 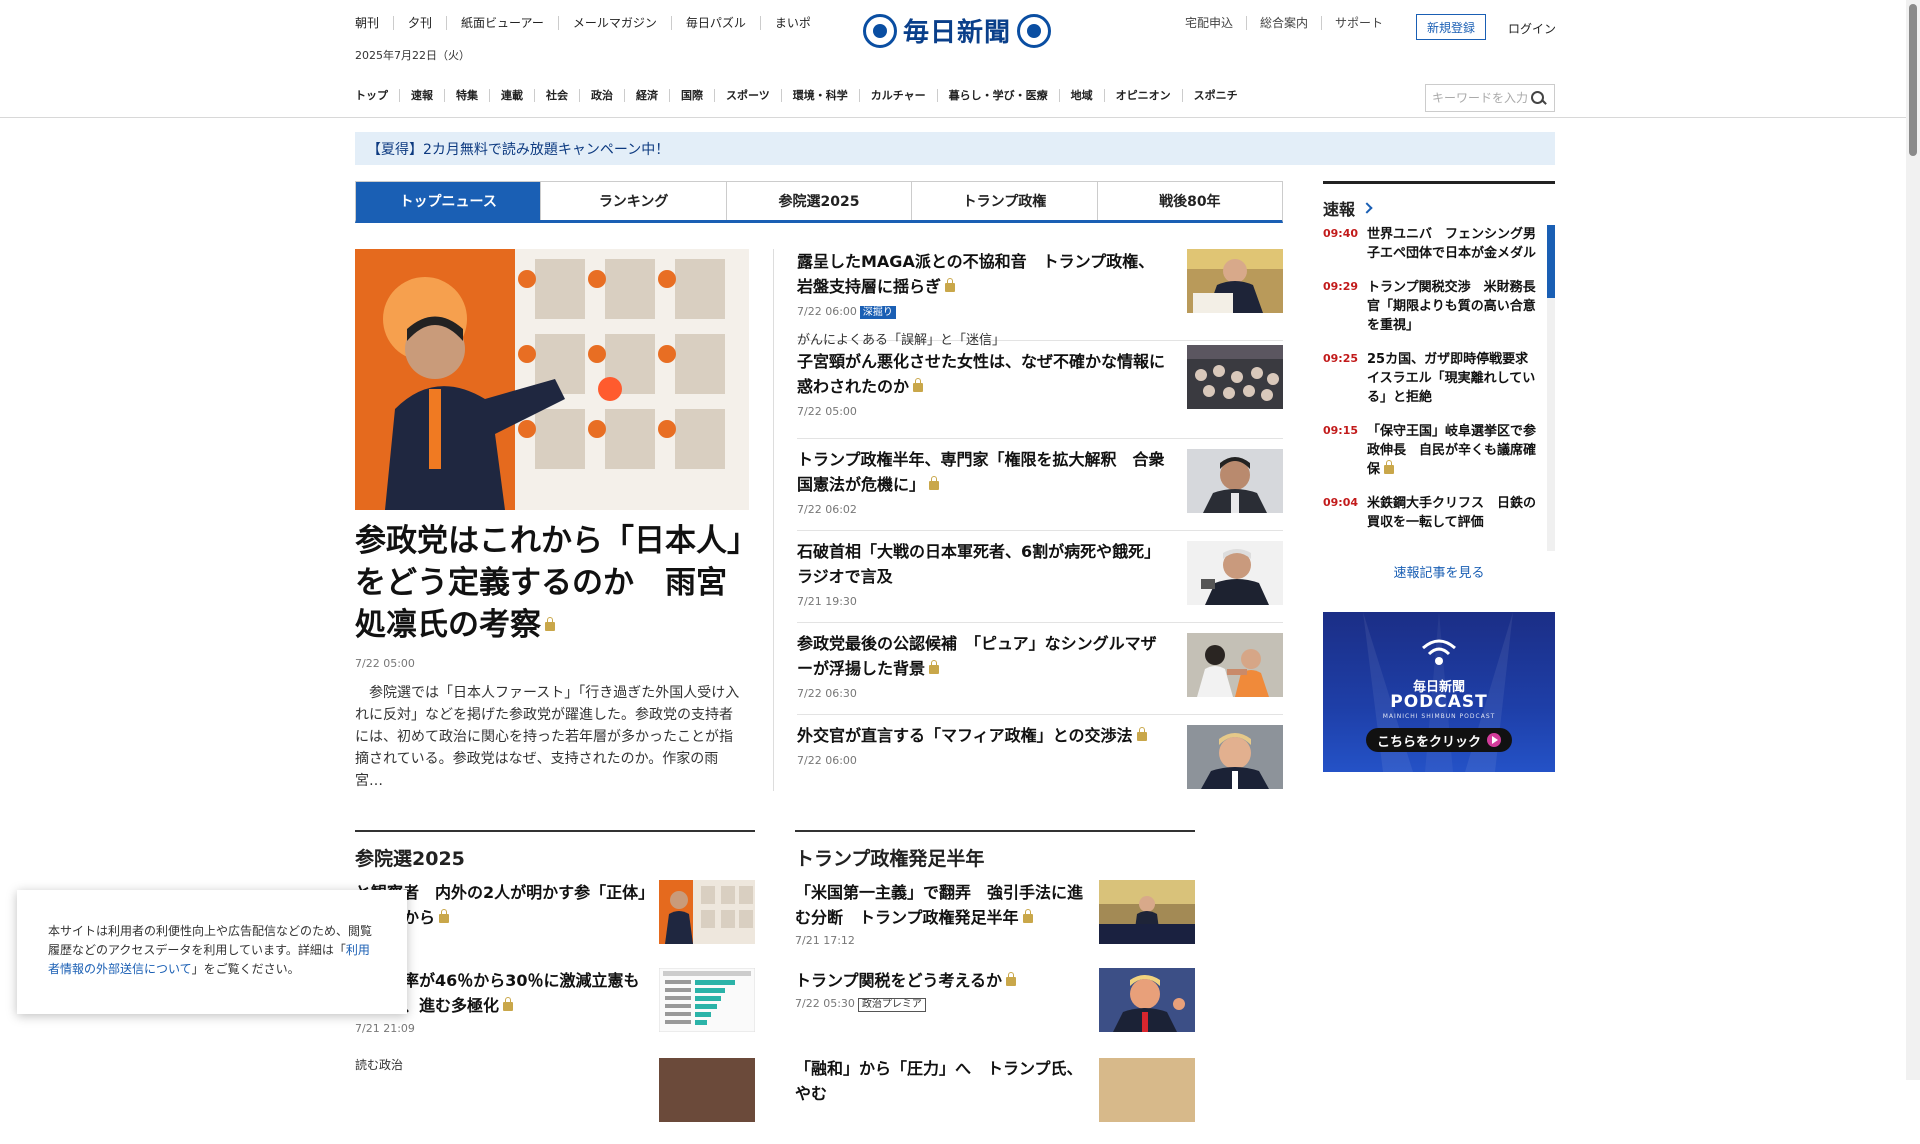 I want to click on flash-item: 09:25 25カ国、ガザ即時停戦要求 イスラエル「現実離れしている」と拒絶, so click(x=1439, y=378).